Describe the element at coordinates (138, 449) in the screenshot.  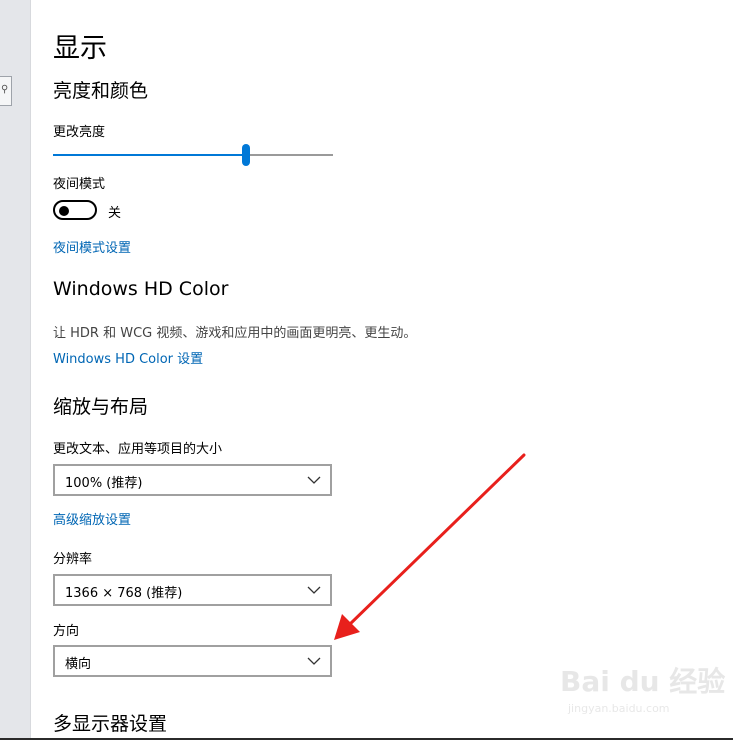
I see `size-label: 更改文本、应用等项目的大小` at that location.